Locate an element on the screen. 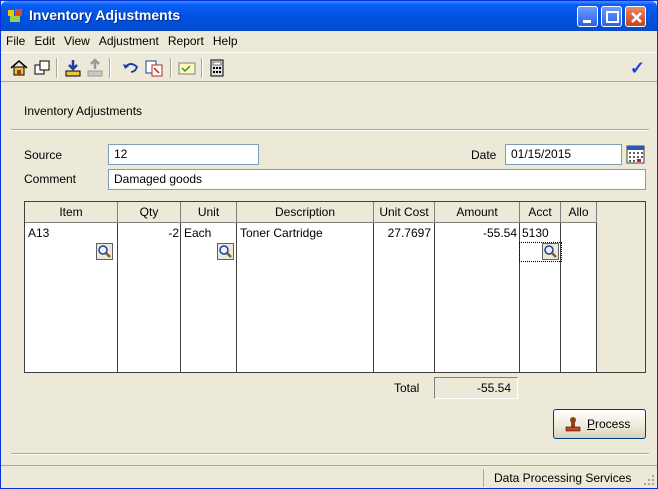 The image size is (658, 489). upload-icon is located at coordinates (95, 68).